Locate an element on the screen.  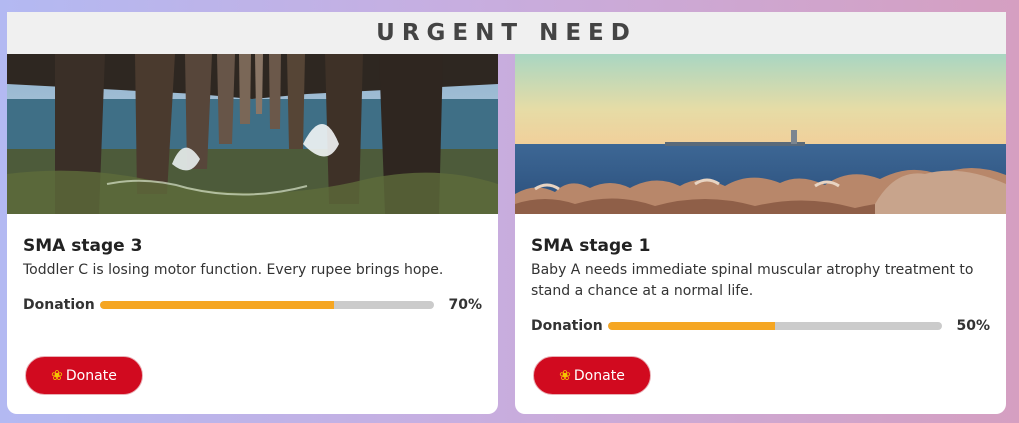
donation-progress: Donation 50% is located at coordinates (760, 326).